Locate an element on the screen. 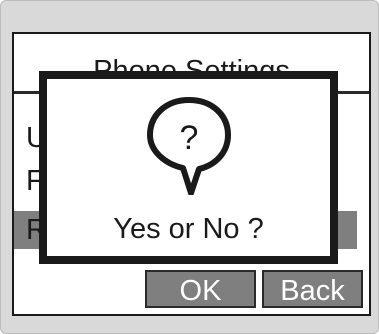 This screenshot has height=334, width=379. back-button: Back is located at coordinates (312, 289).